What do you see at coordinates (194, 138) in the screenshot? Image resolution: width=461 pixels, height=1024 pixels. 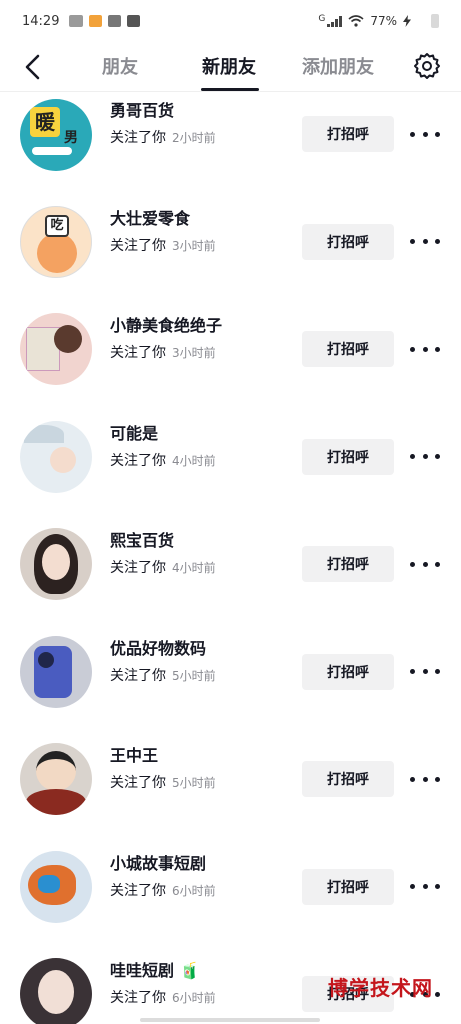 I see `follow-time: 2小时前` at bounding box center [194, 138].